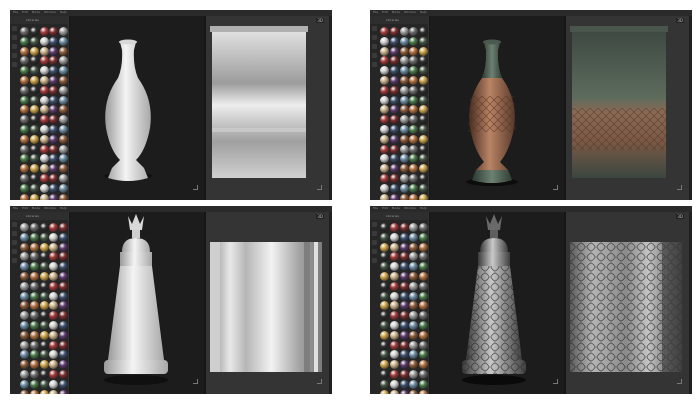  Describe the element at coordinates (25, 208) in the screenshot. I see `menu-edit: Edit` at that location.